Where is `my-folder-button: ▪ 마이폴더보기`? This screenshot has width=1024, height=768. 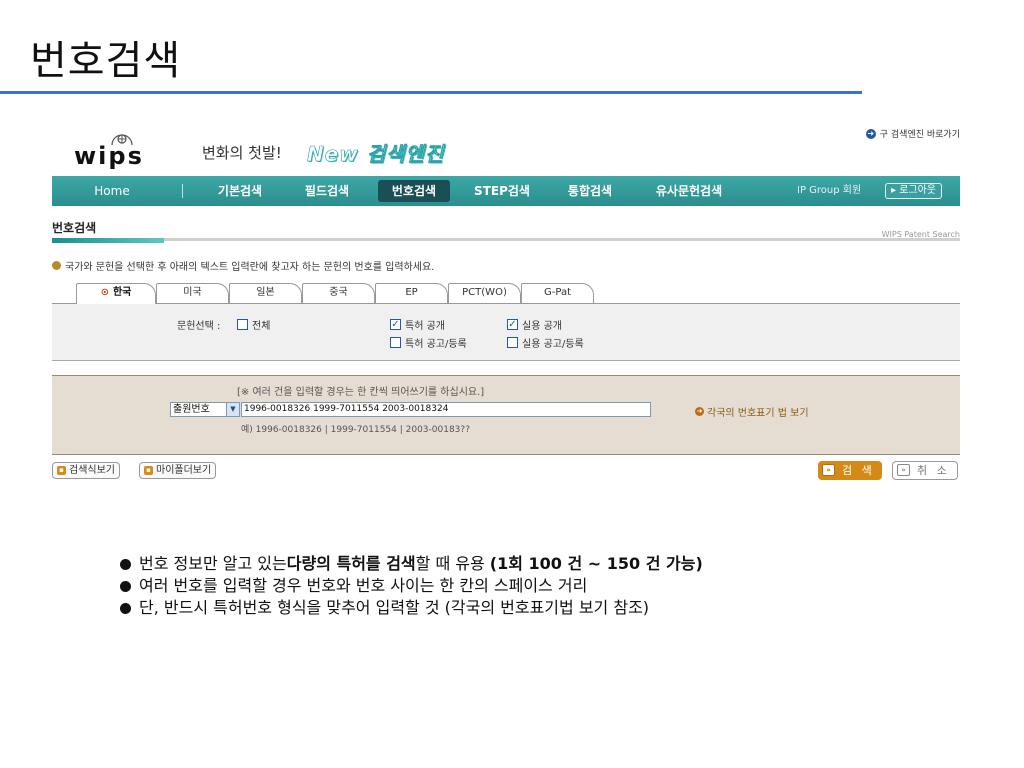
my-folder-button: ▪ 마이폴더보기 is located at coordinates (178, 470).